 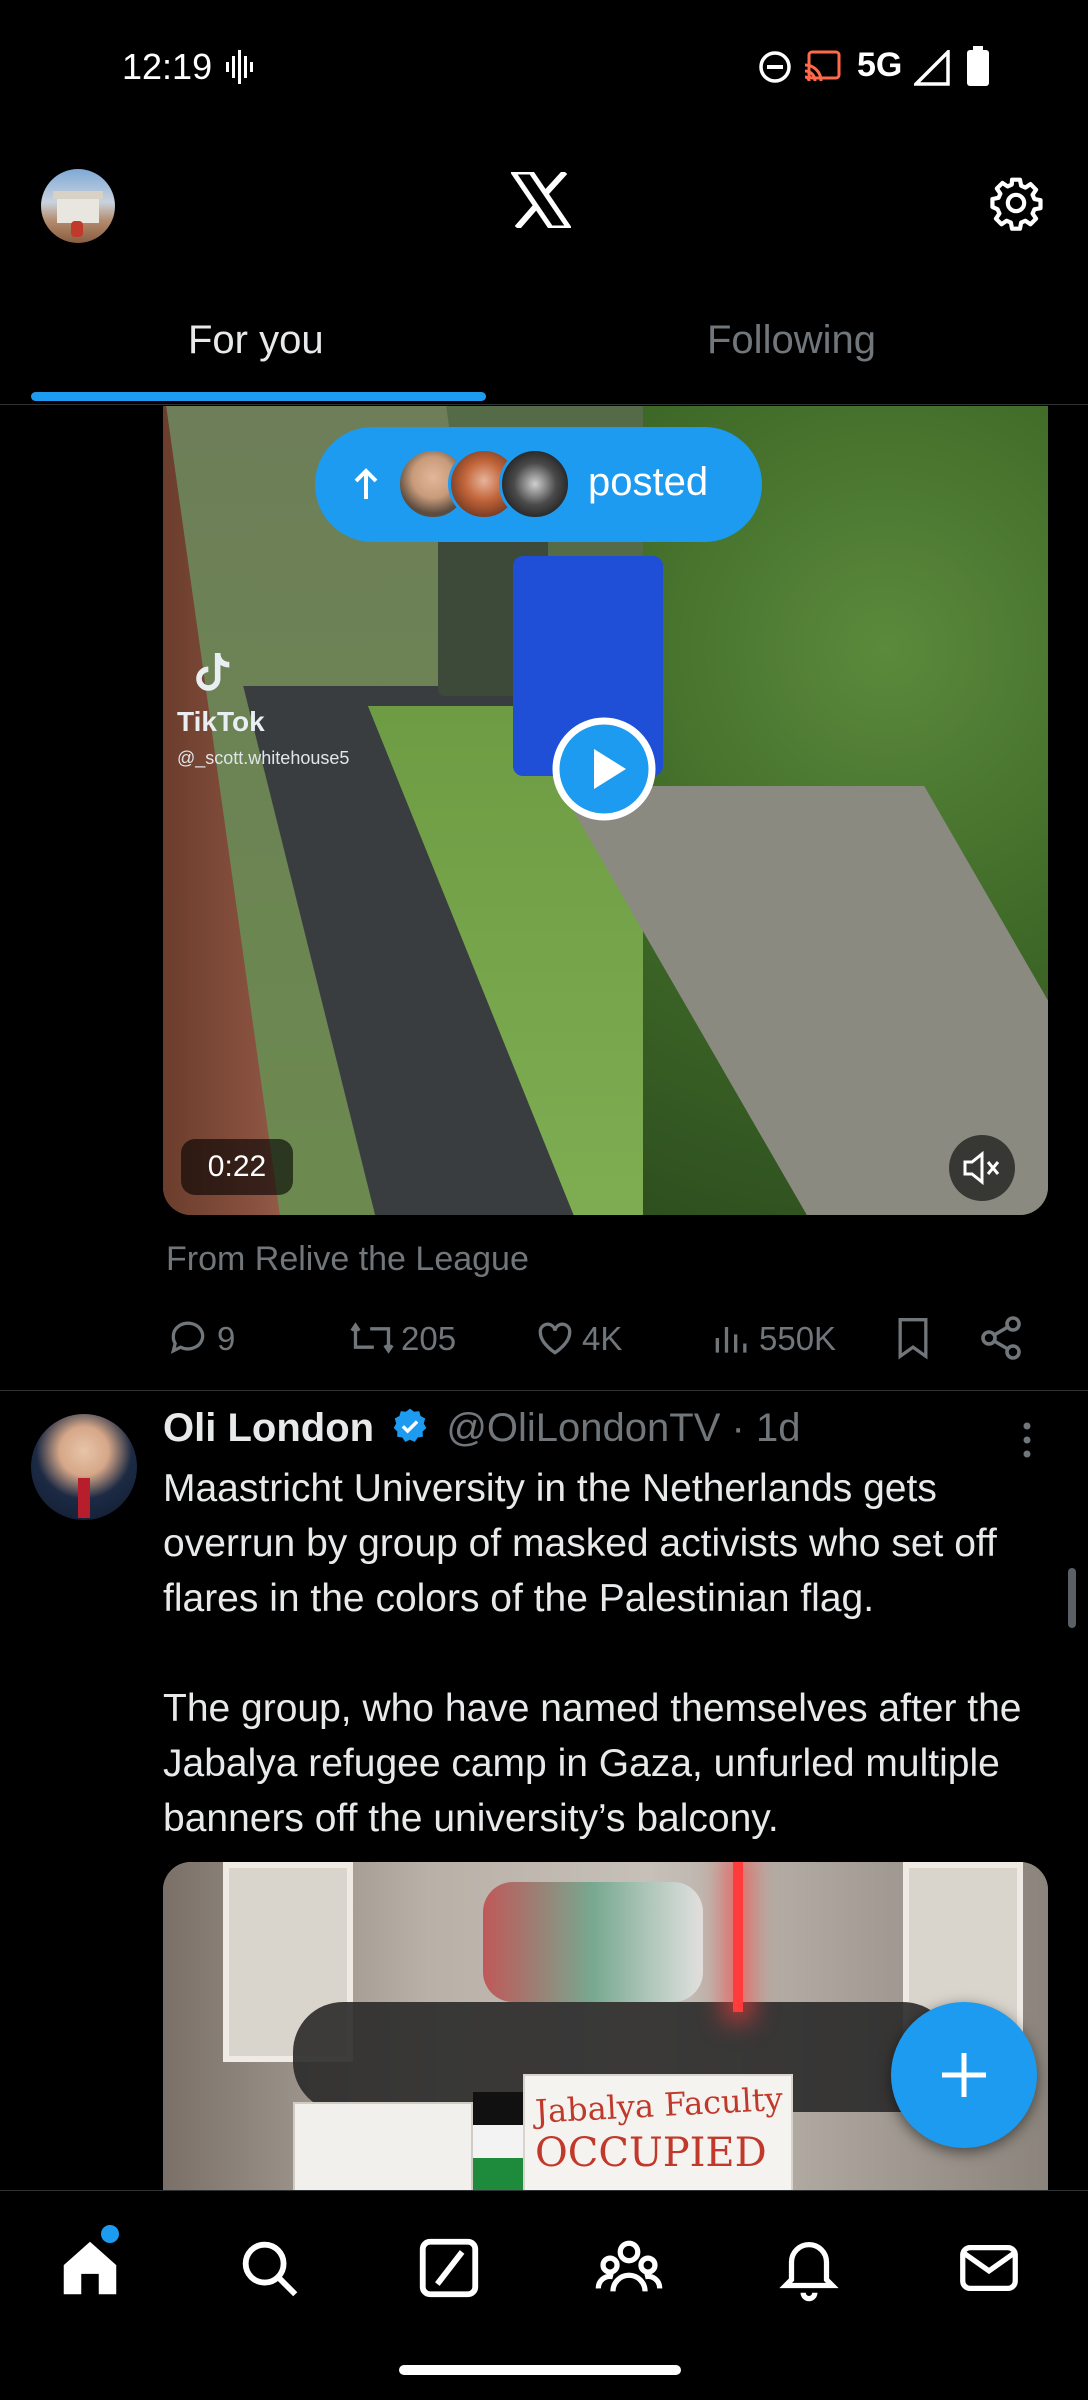 I want to click on share-icon, so click(x=1001, y=1338).